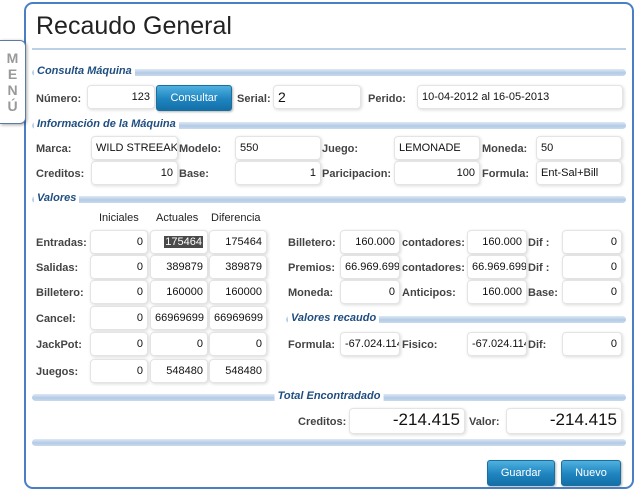 The height and width of the screenshot is (491, 636). What do you see at coordinates (278, 173) in the screenshot?
I see `base-input: 1` at bounding box center [278, 173].